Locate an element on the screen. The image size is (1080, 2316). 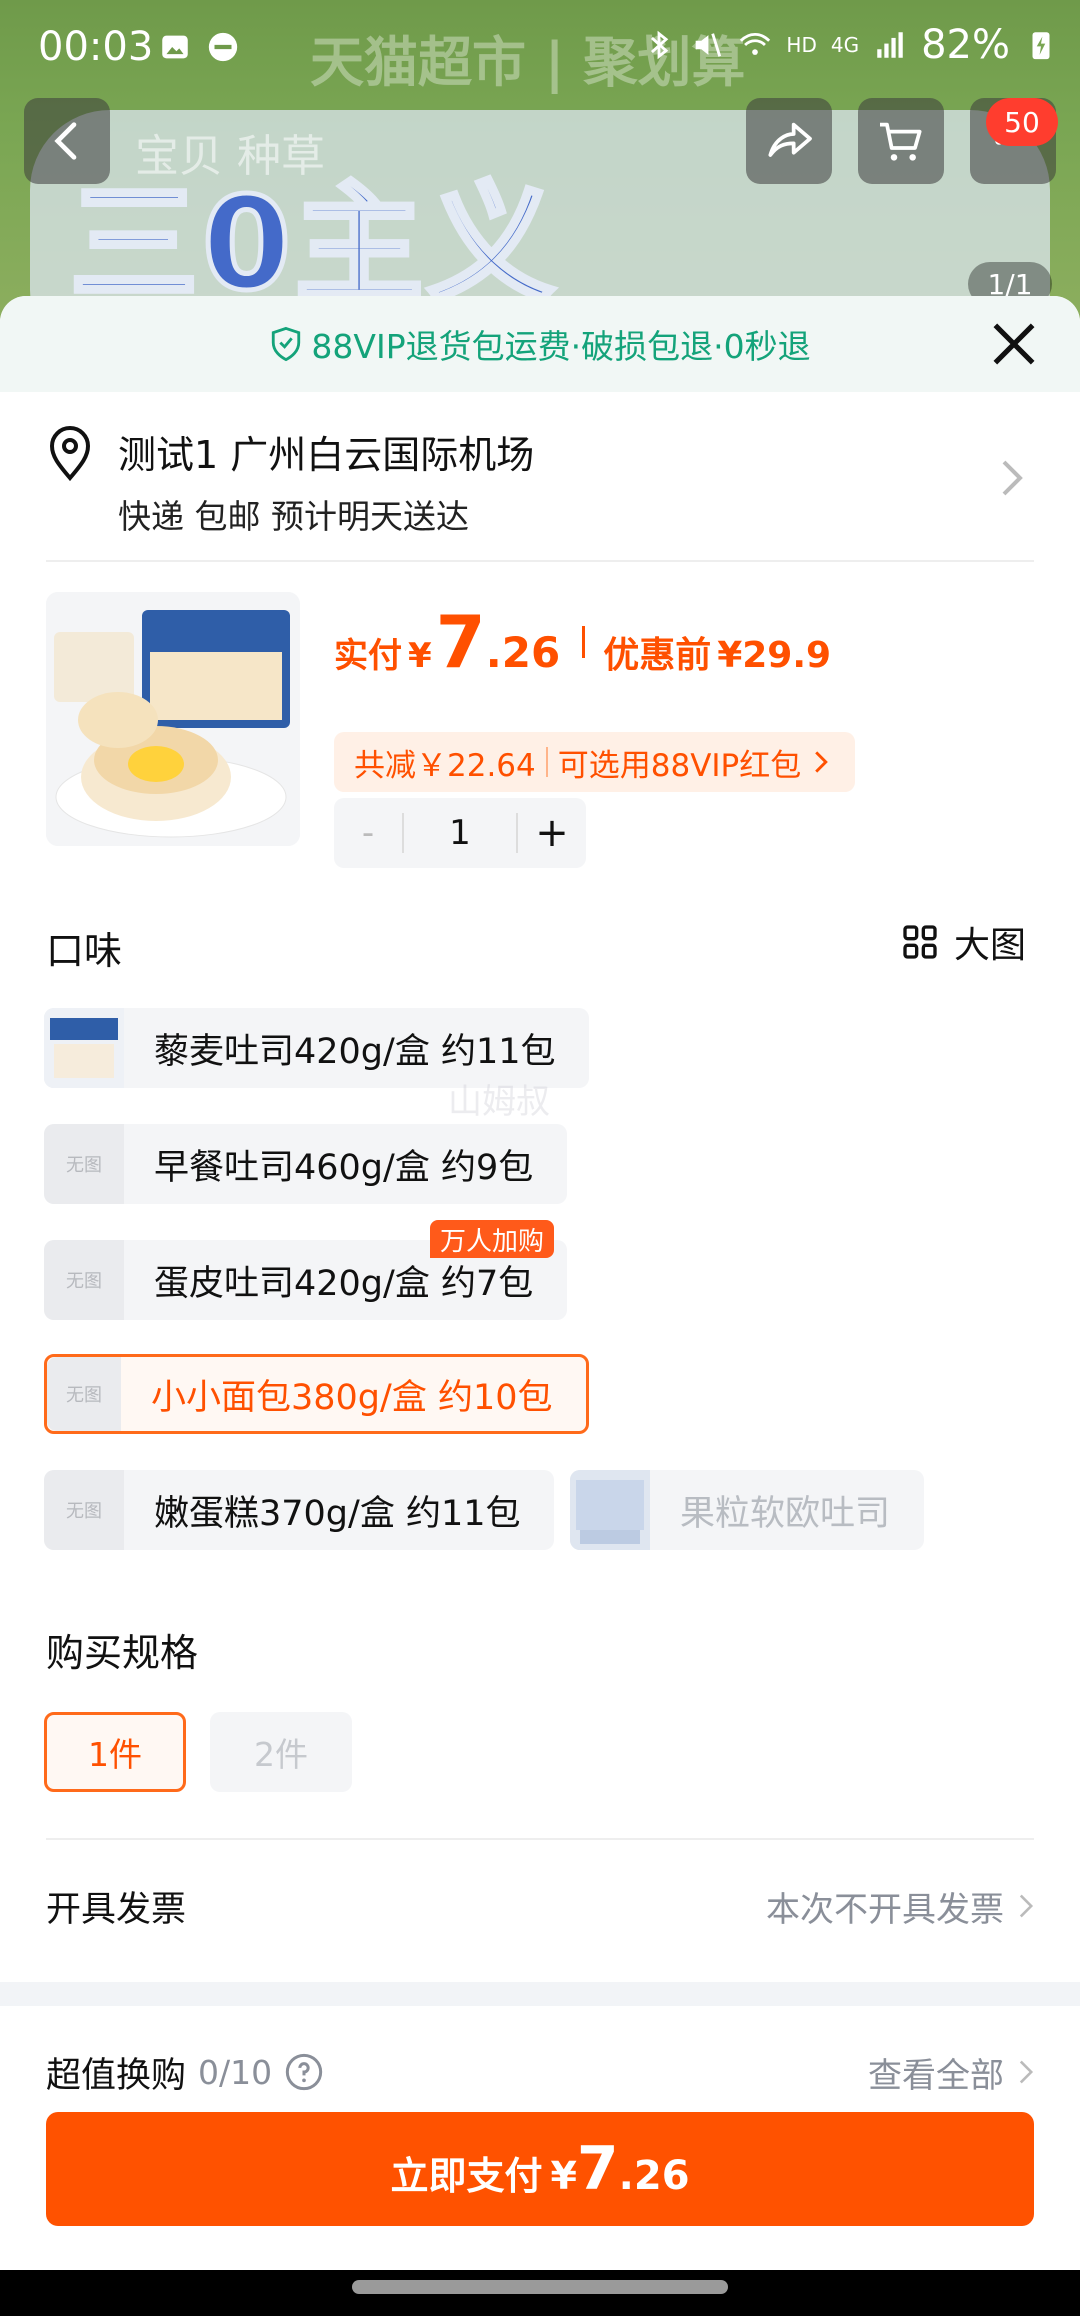
popular-tag: 万人加购 is located at coordinates (492, 1239).